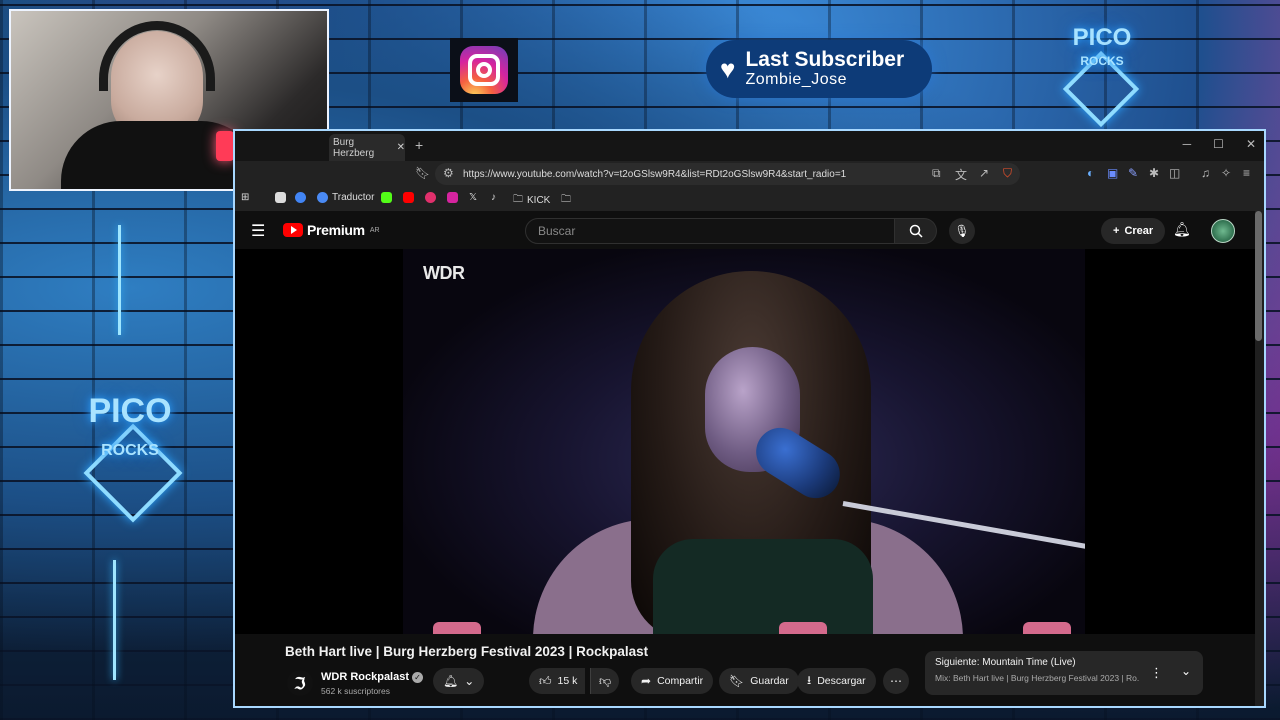  I want to click on kick-icon, so click(386, 197).